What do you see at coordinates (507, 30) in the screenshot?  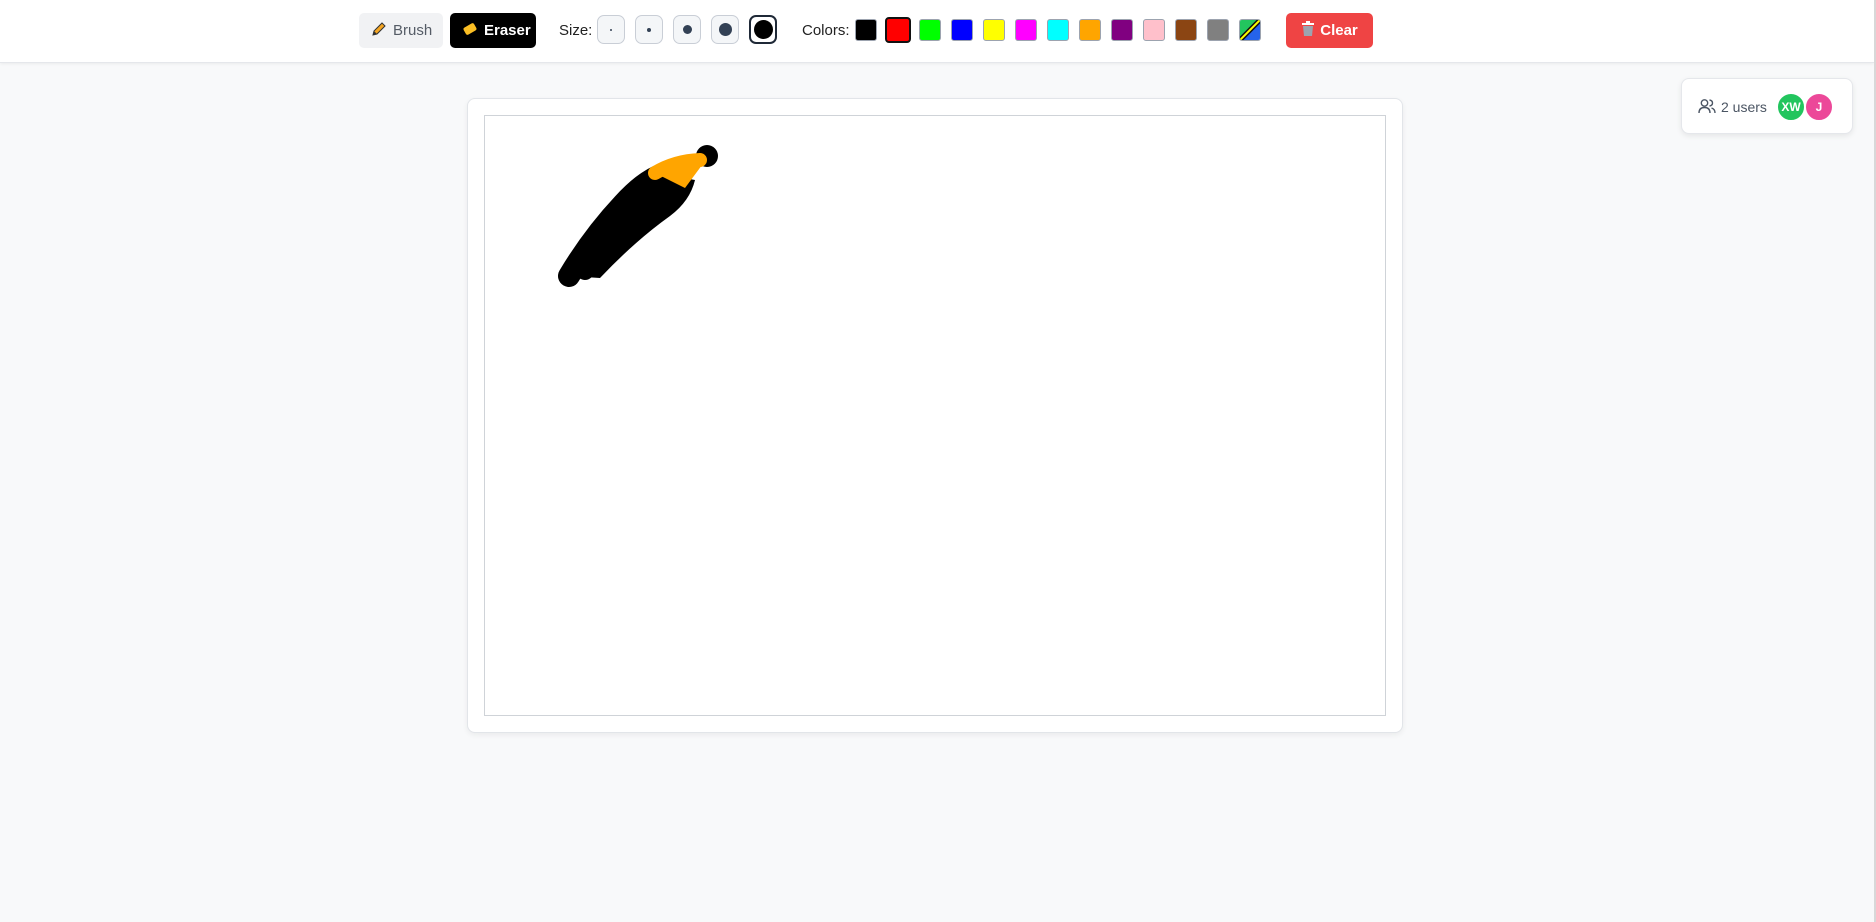 I see `eraser-label: Eraser` at bounding box center [507, 30].